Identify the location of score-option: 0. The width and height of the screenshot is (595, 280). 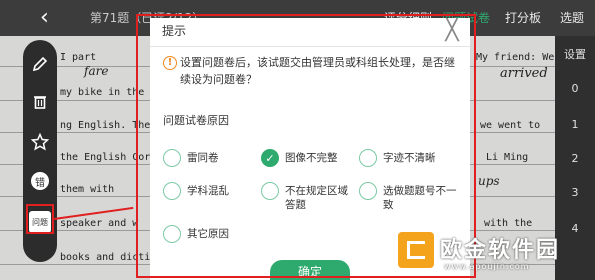
(575, 88).